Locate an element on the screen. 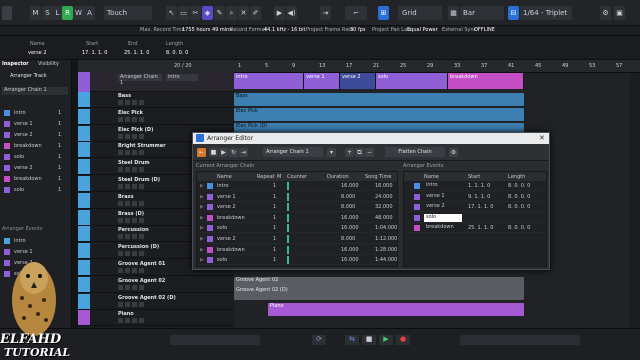 Image resolution: width=640 pixels, height=360 pixels. duplicate-chain-icon: ⧉ is located at coordinates (359, 152).